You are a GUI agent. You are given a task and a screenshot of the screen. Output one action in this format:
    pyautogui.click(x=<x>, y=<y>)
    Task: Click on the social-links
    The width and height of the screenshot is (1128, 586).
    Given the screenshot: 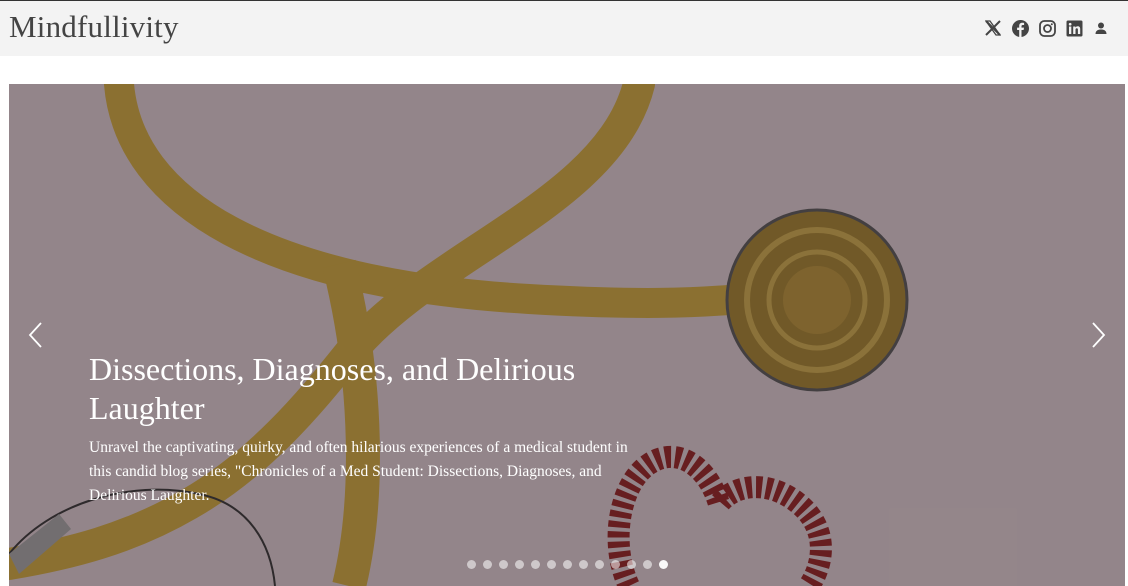 What is the action you would take?
    pyautogui.click(x=1047, y=28)
    